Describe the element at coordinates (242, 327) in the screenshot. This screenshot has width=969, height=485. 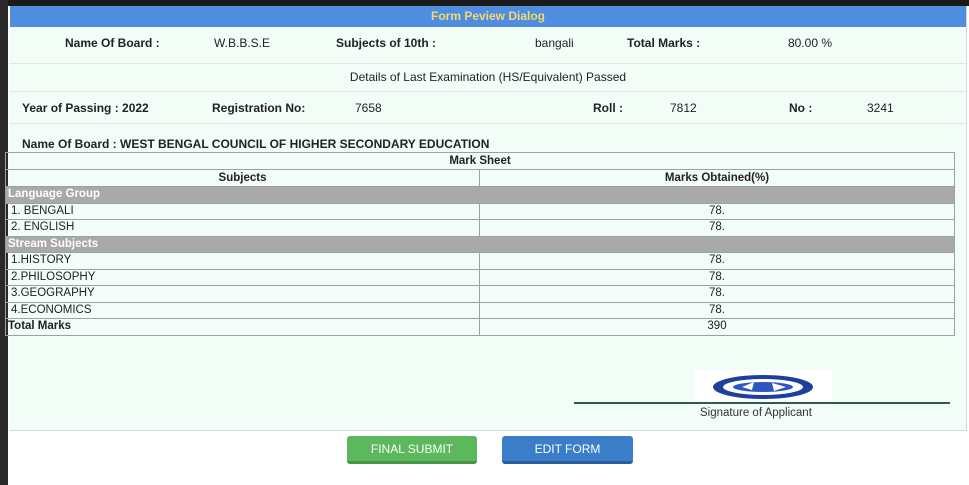
I see `total-label: Total Marks` at that location.